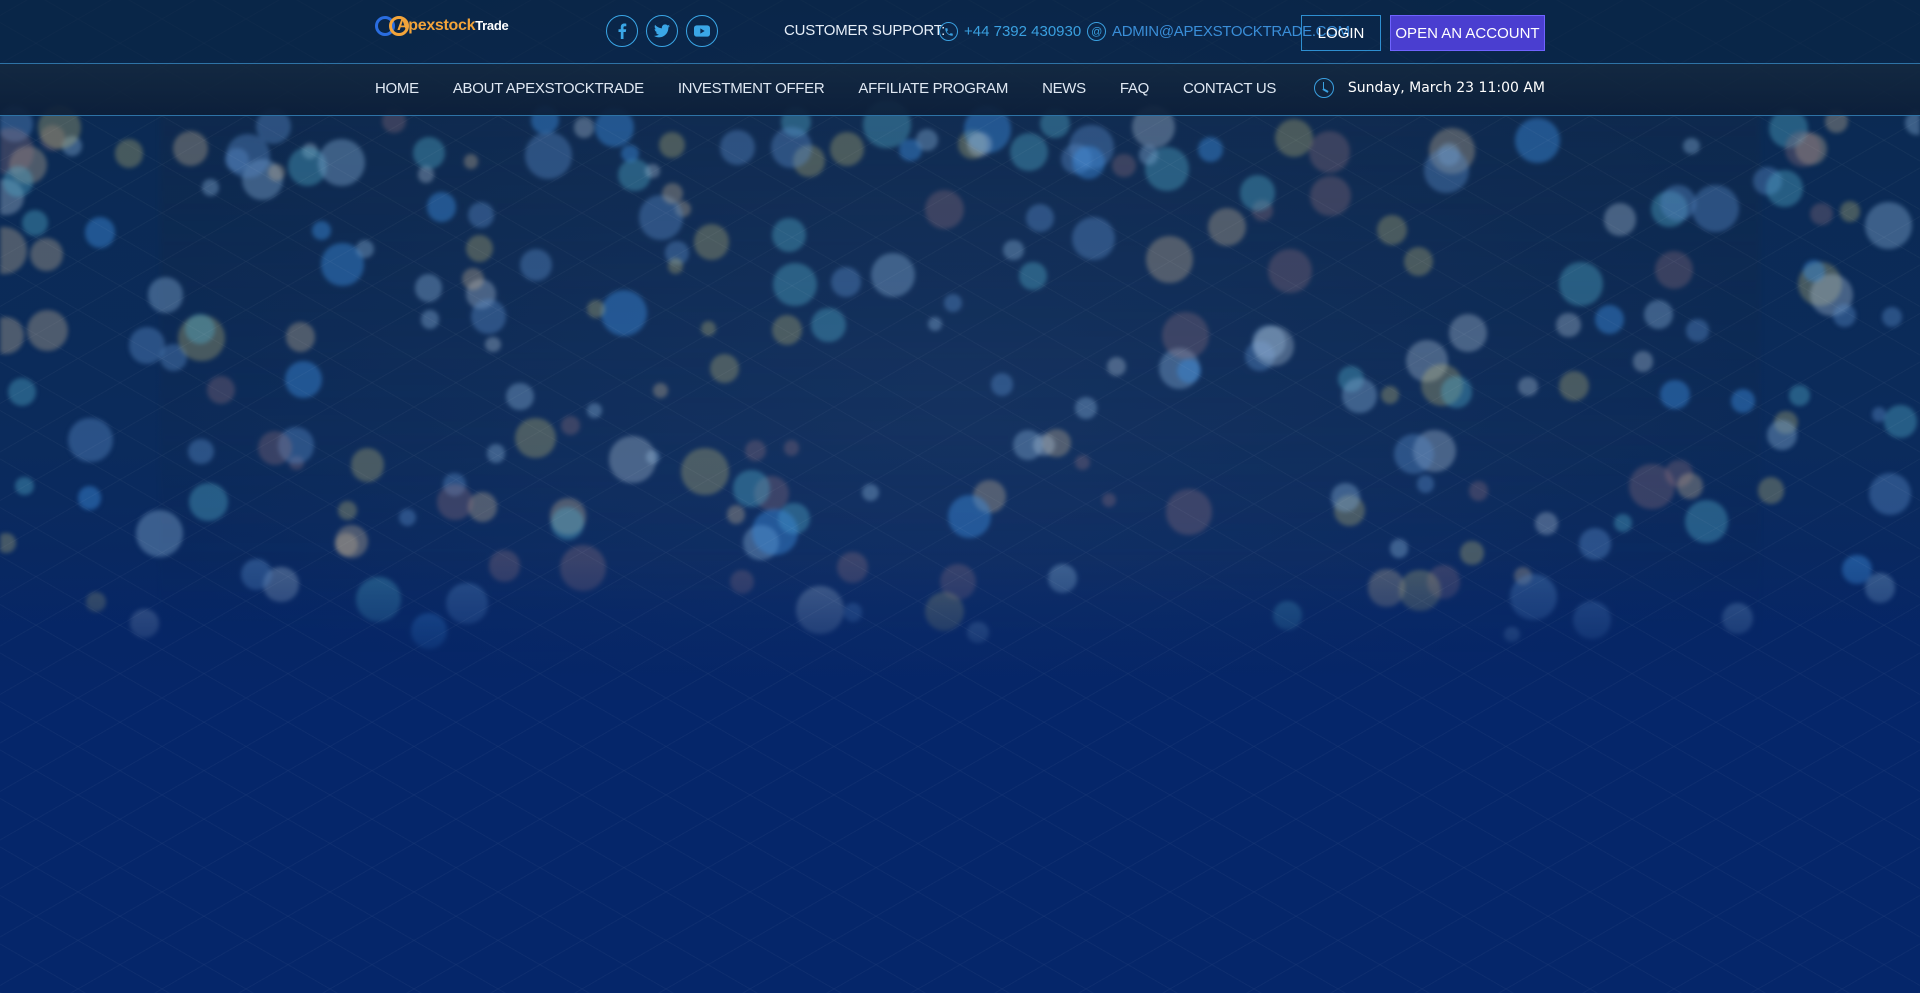  I want to click on nav-item-news: NEWS, so click(1064, 88).